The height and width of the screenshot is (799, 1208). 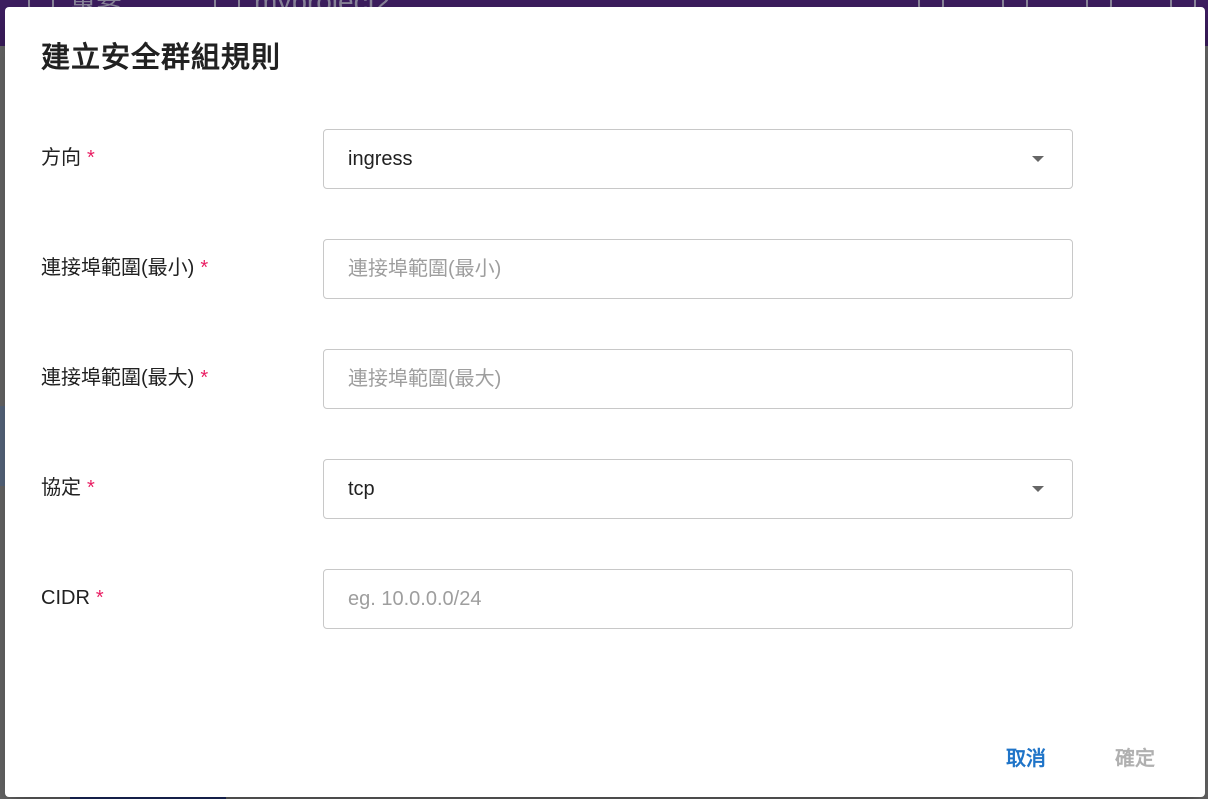 I want to click on port-max-input, so click(x=698, y=379).